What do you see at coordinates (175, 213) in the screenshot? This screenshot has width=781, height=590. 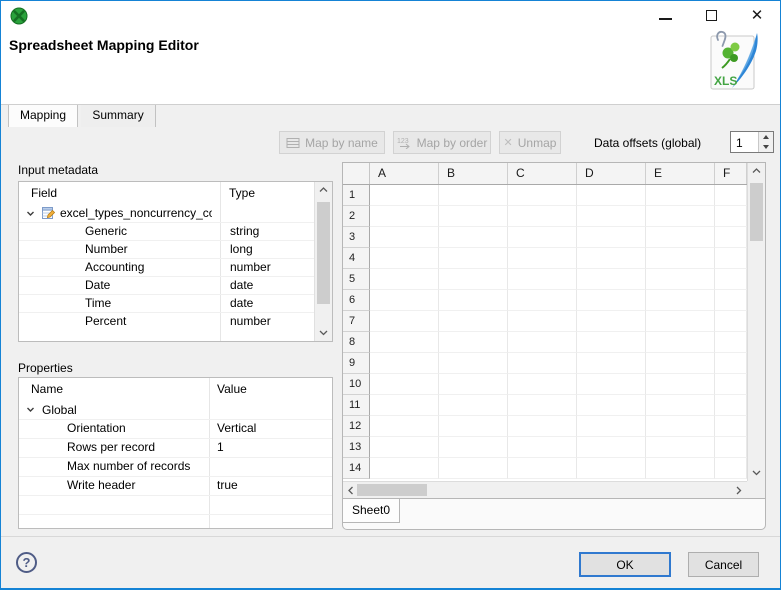 I see `metadata-record-row: excel_types_noncurrency_con` at bounding box center [175, 213].